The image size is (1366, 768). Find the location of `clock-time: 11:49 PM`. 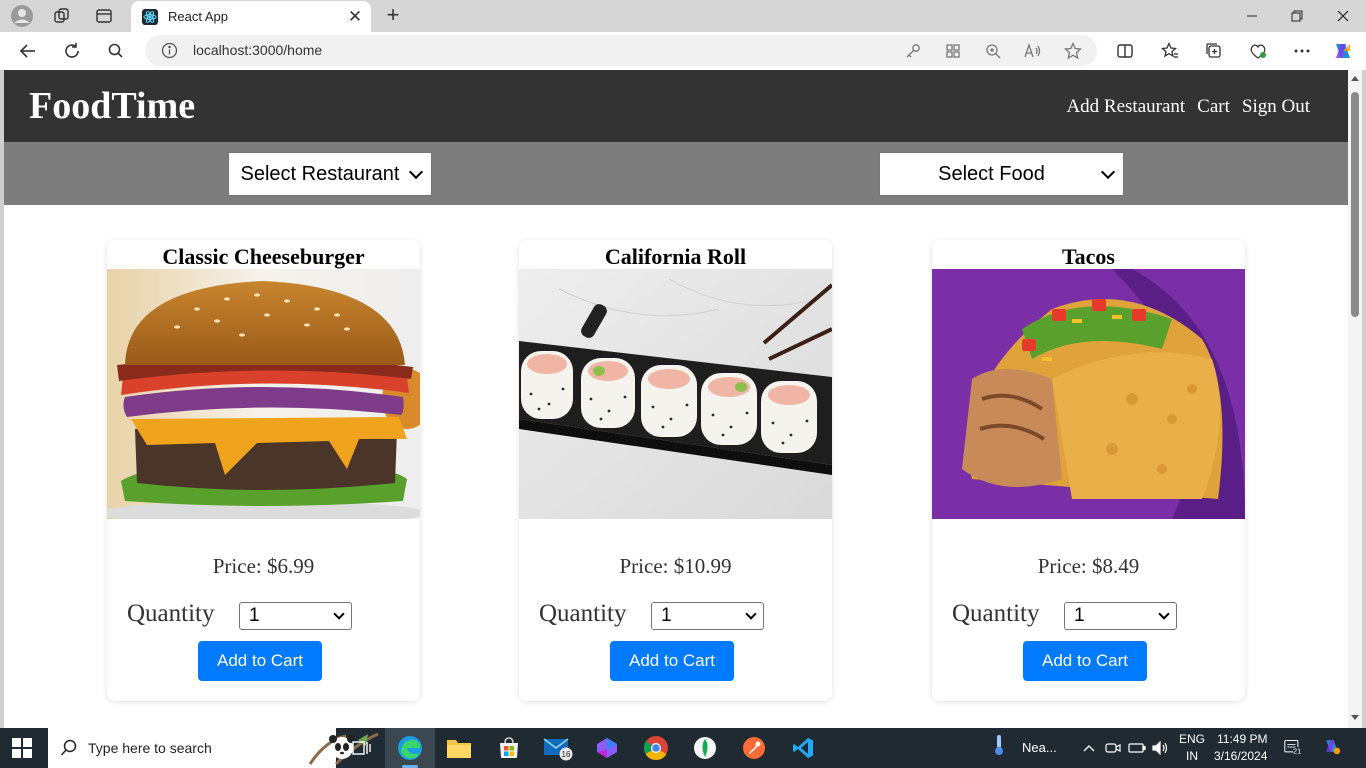

clock-time: 11:49 PM is located at coordinates (1242, 739).